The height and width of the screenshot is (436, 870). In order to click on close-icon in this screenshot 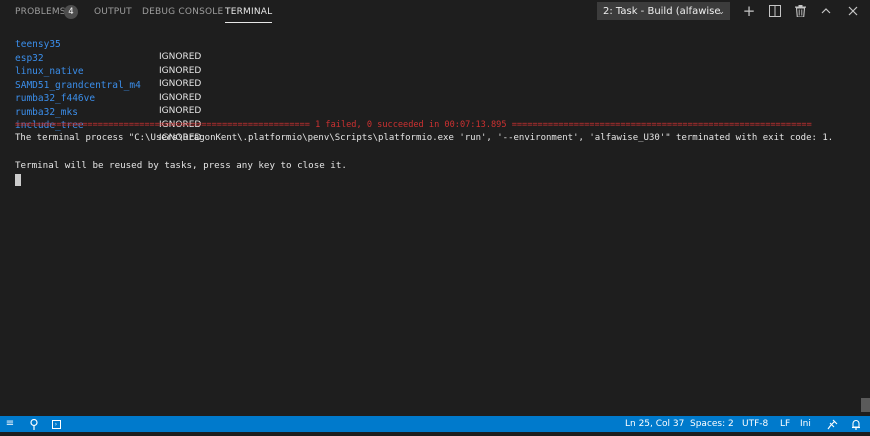, I will do `click(853, 11)`.